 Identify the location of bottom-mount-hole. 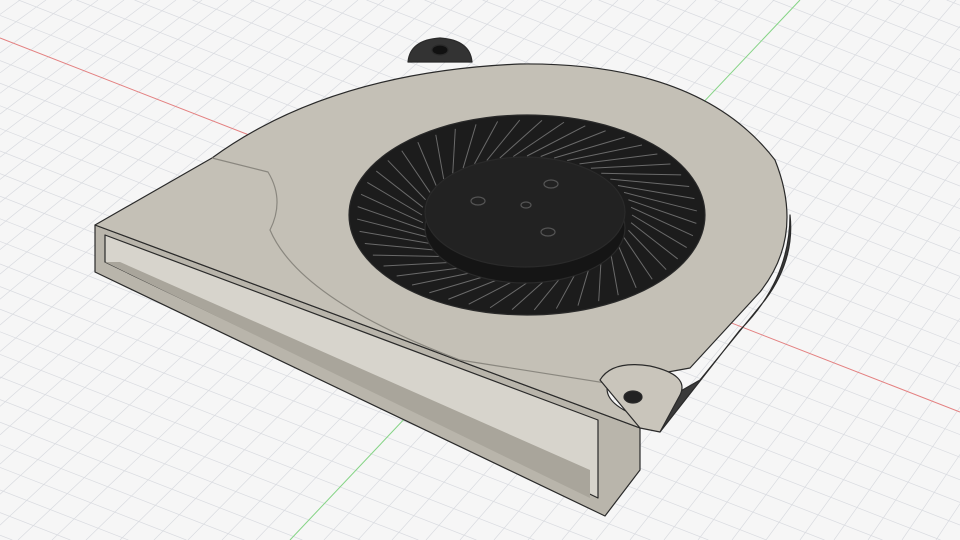
(633, 397).